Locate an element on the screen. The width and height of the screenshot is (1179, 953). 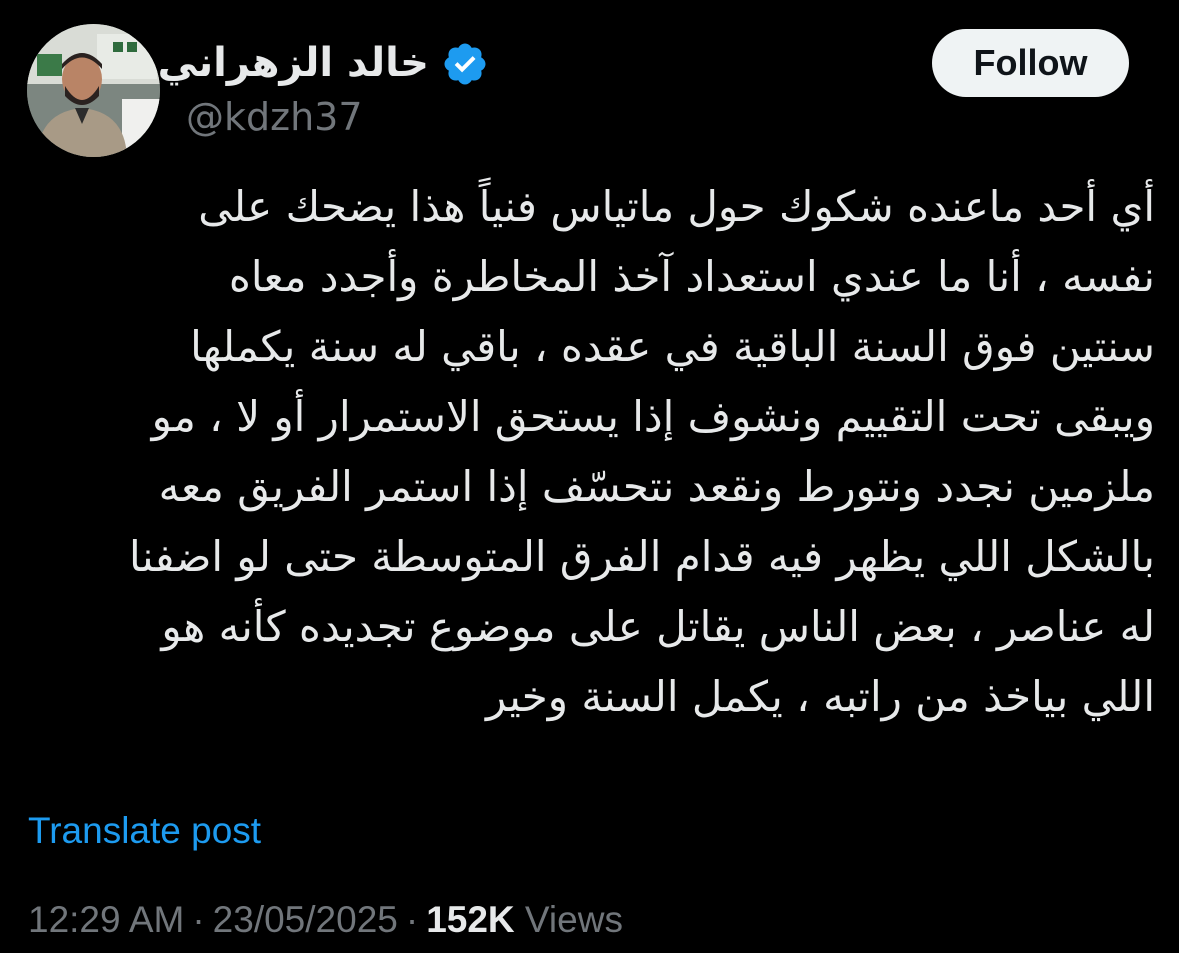
tweet-line: اللي بياخذ من راتبه ، يكمل السنة وخير is located at coordinates (820, 696).